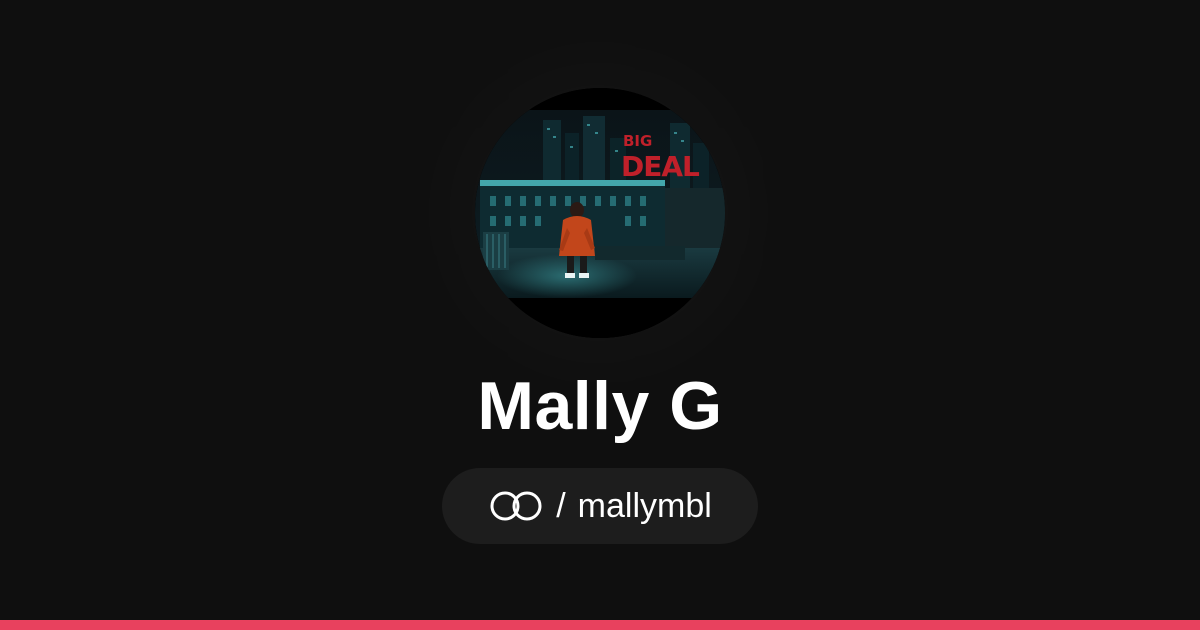  I want to click on handle-text: mallymbl, so click(644, 506).